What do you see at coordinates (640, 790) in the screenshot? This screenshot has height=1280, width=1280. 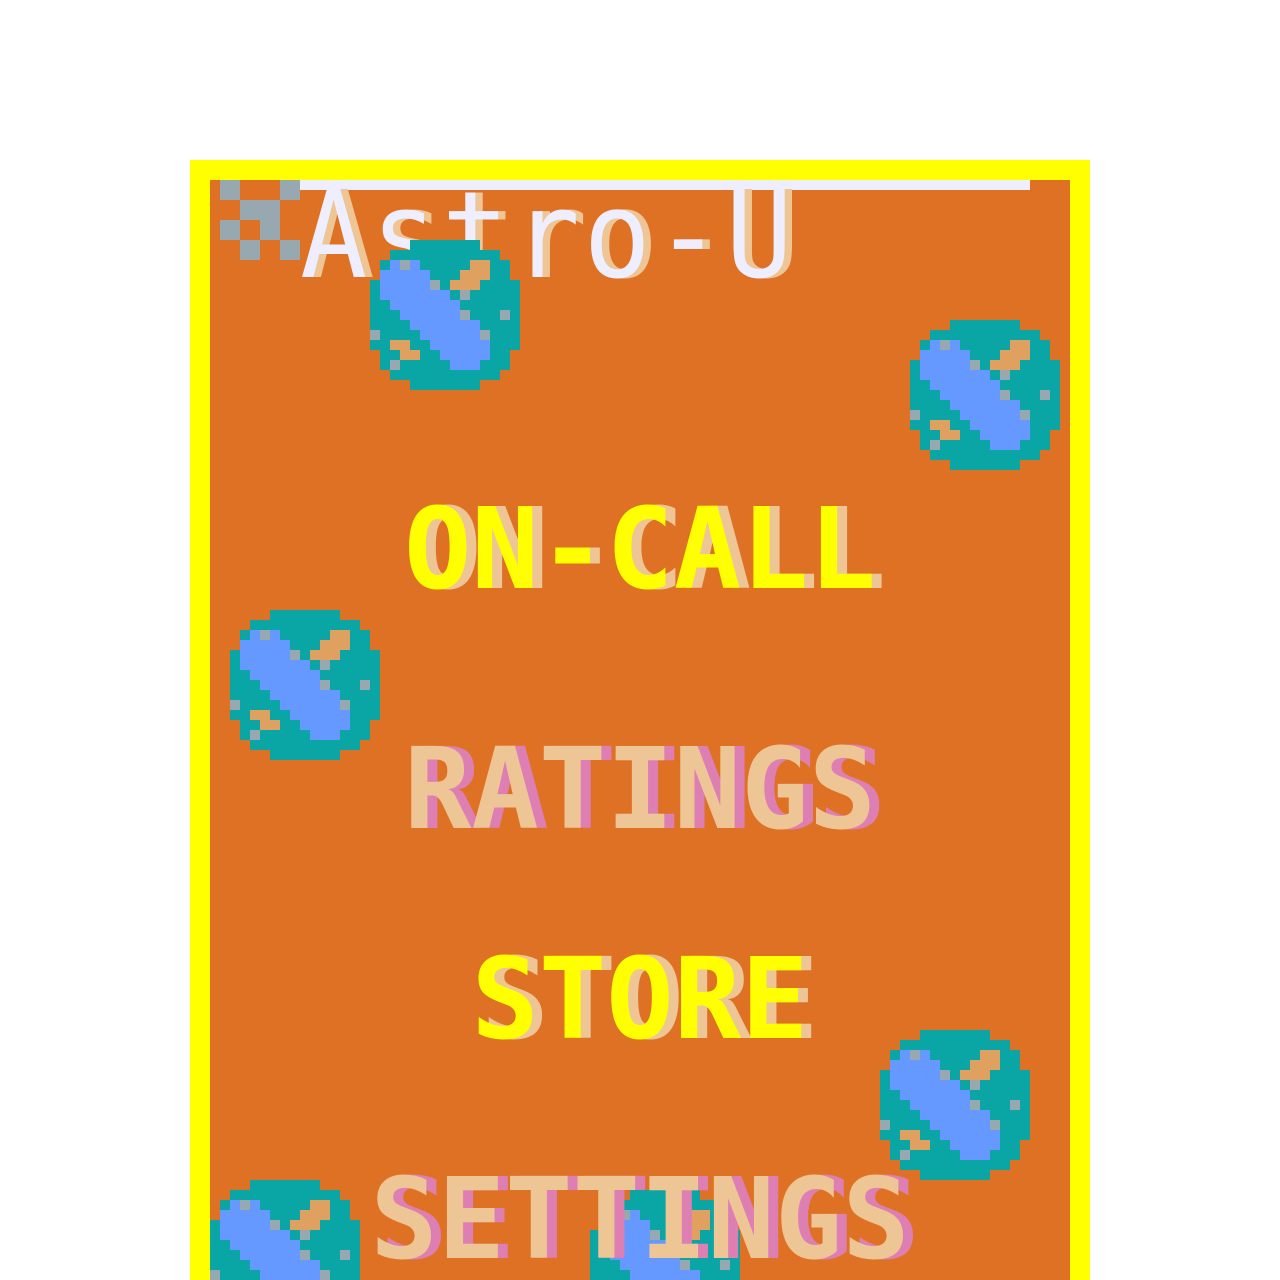 I see `menu-item-ratings: RATINGS` at bounding box center [640, 790].